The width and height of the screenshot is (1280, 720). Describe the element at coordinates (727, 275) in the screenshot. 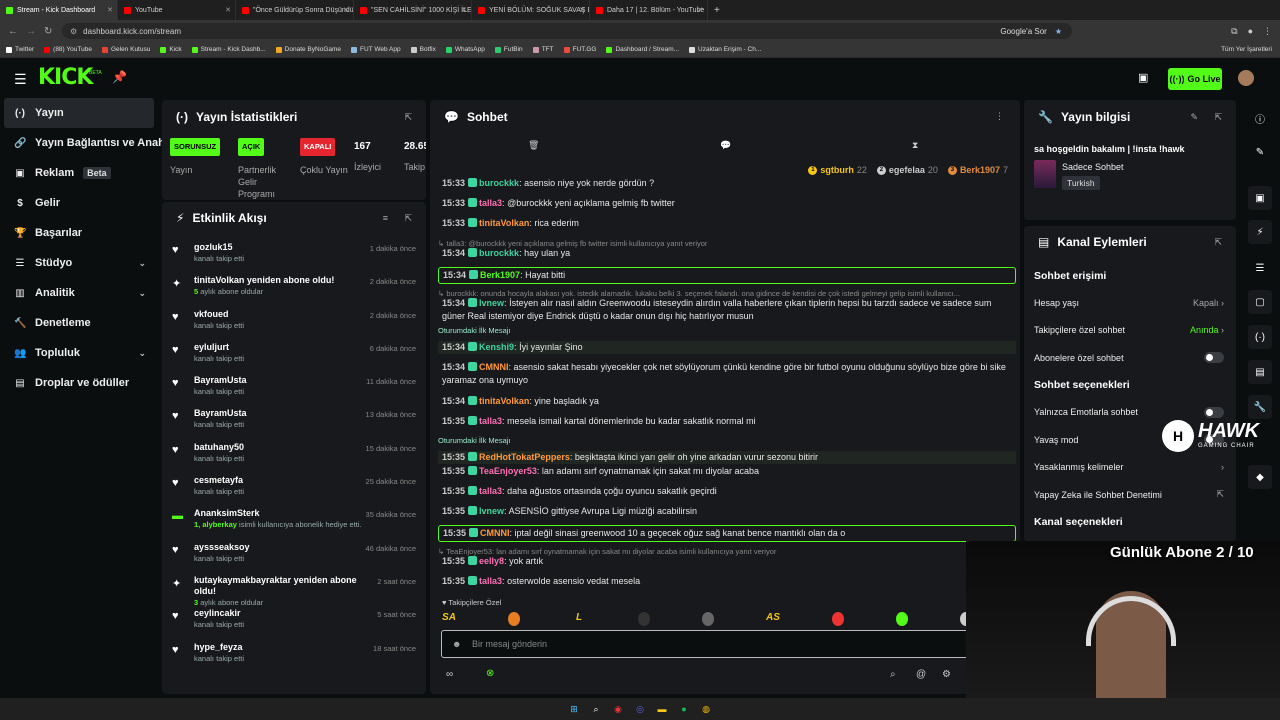

I see `chat-message: 15:34 Berk1907: Hayat bitti` at that location.